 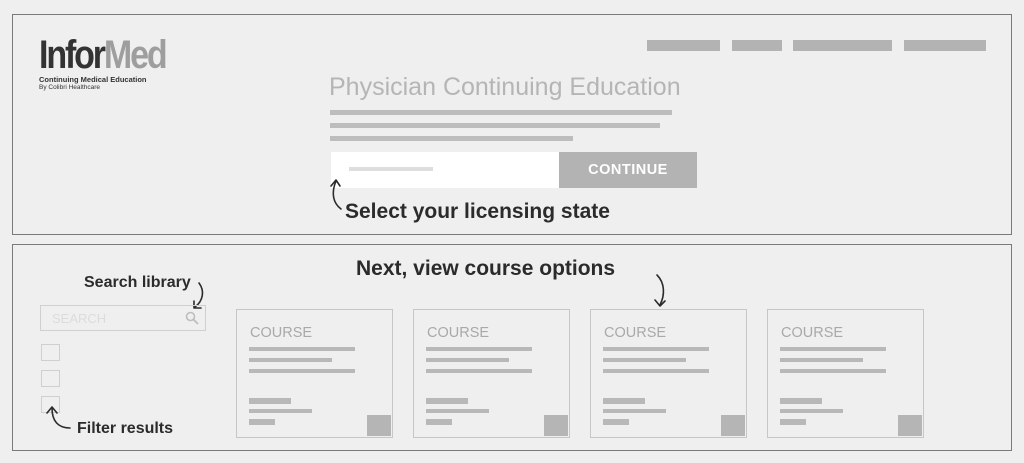 I want to click on logo-wordmark: InforMed, so click(x=103, y=55).